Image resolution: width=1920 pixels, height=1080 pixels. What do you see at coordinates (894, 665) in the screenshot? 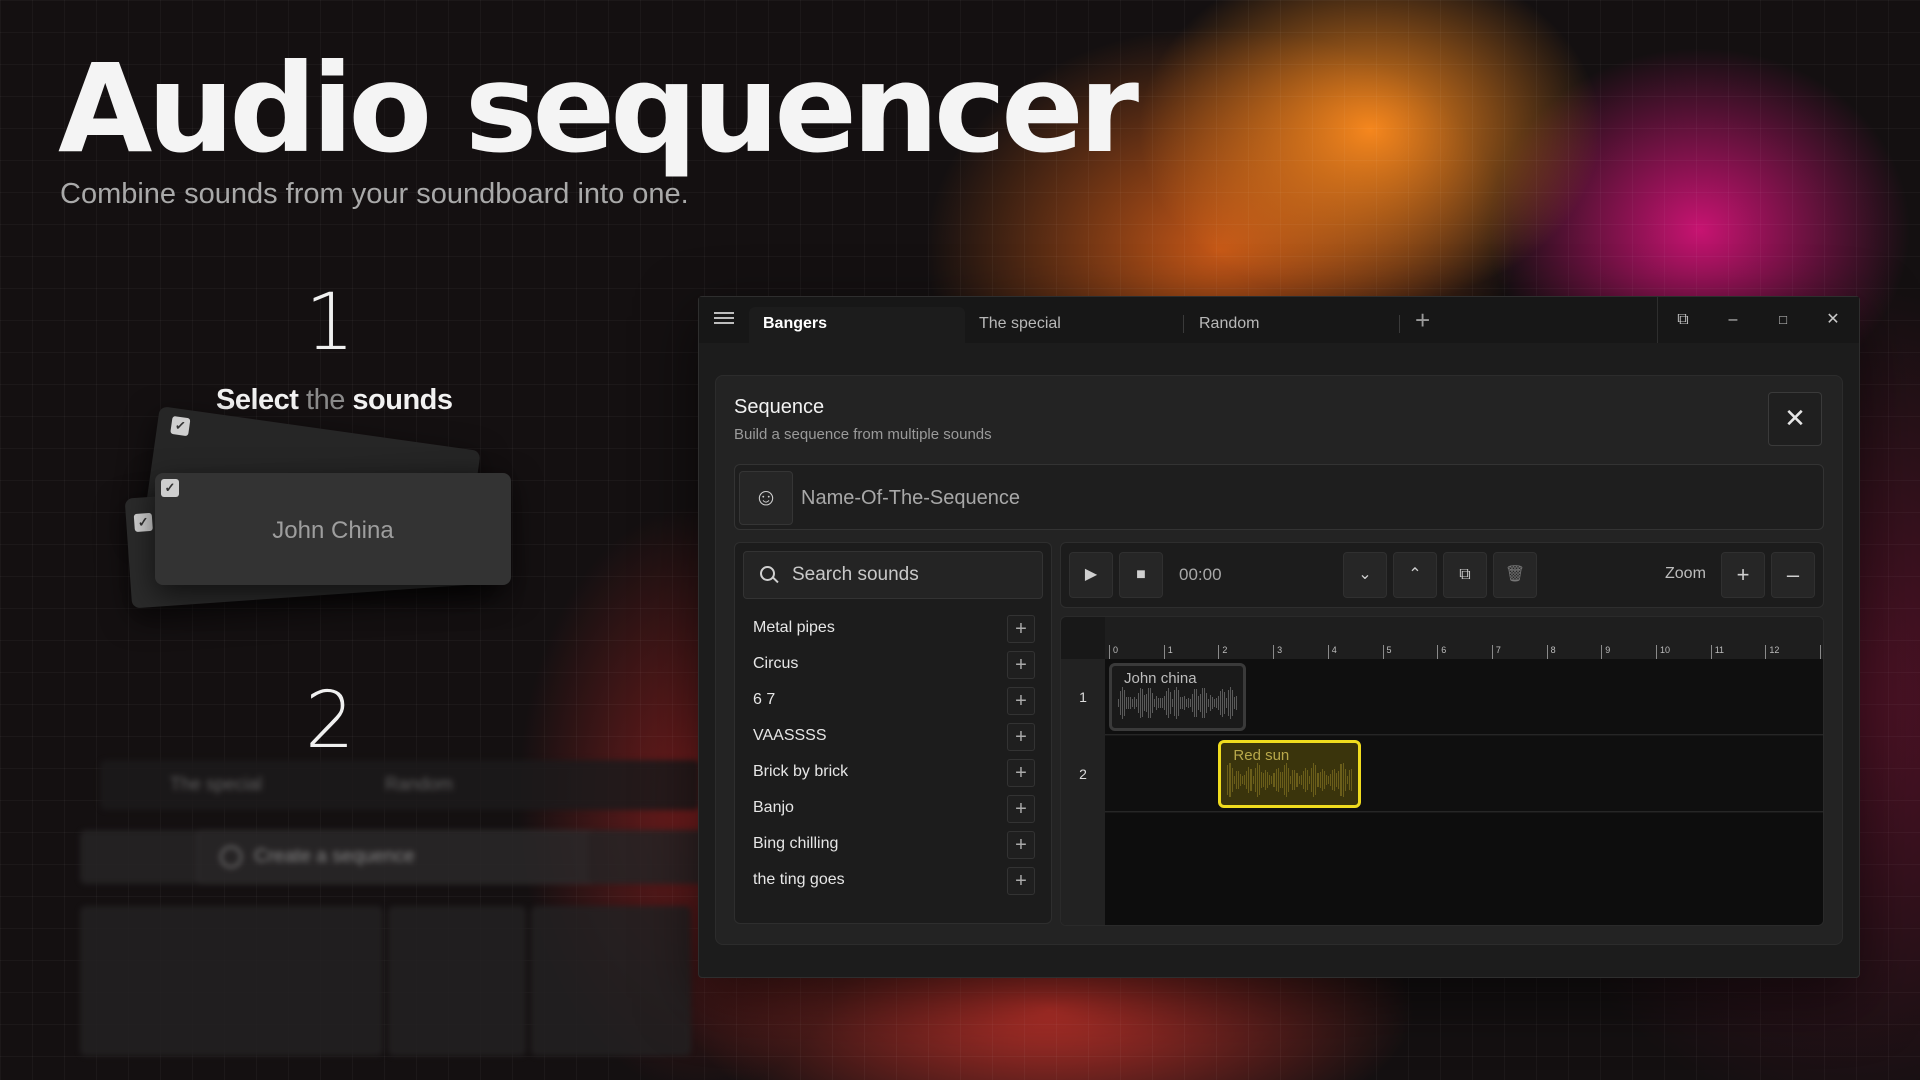
I see `list-item: Circus +` at bounding box center [894, 665].